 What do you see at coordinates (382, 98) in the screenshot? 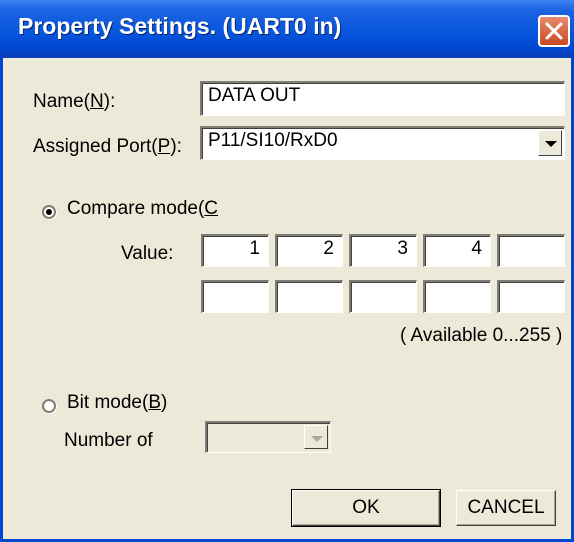
I see `name-input: DATA OUT` at bounding box center [382, 98].